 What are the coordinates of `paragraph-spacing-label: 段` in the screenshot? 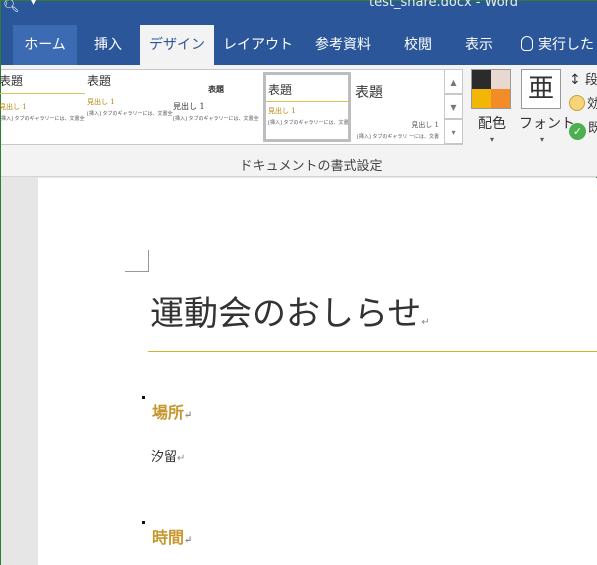 It's located at (591, 80).